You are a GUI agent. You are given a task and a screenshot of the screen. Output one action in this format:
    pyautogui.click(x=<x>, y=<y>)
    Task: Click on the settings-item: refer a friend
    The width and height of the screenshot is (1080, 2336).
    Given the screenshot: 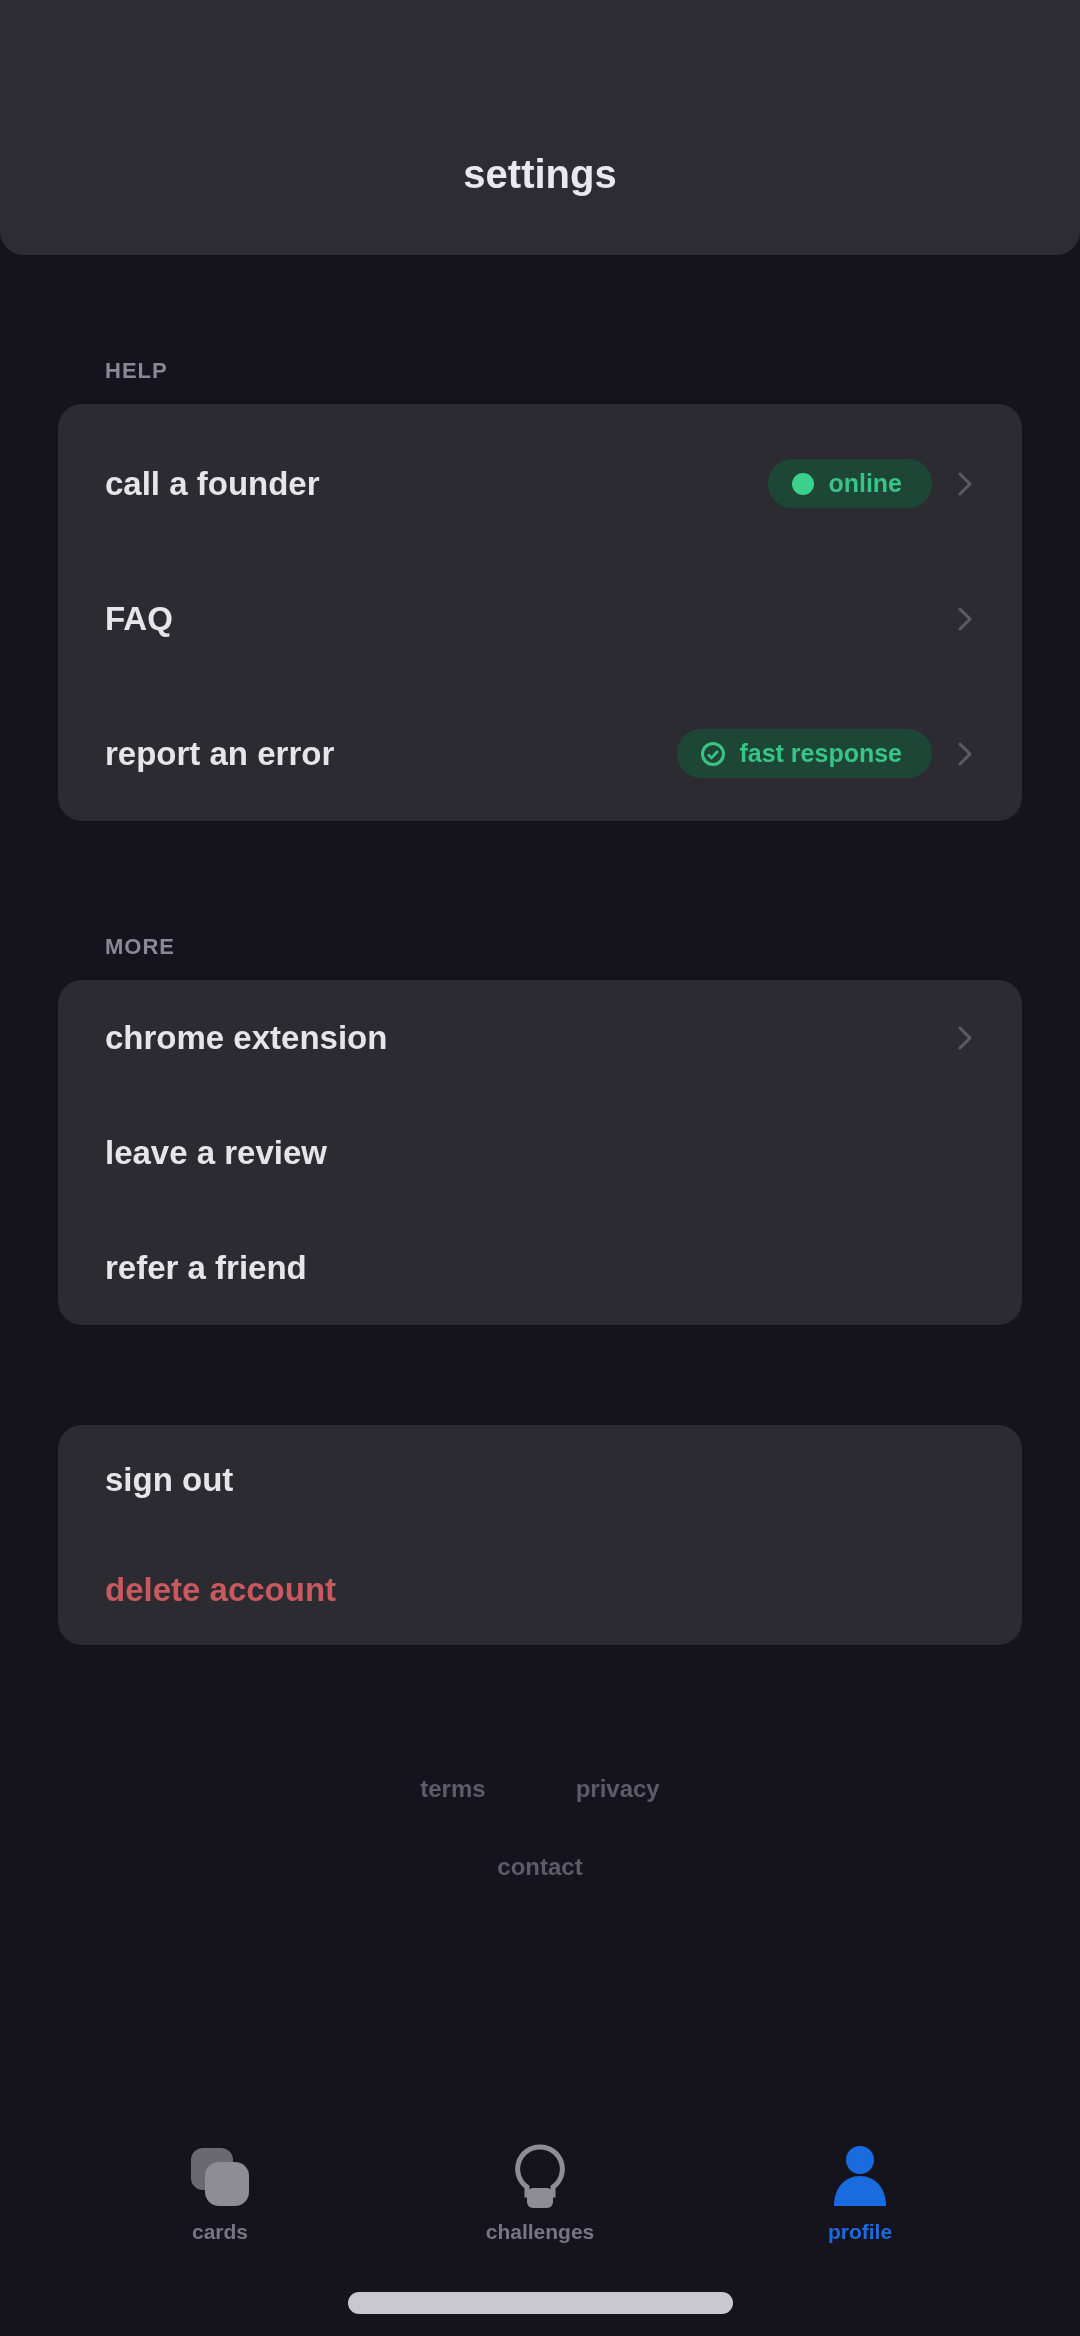 What is the action you would take?
    pyautogui.click(x=206, y=1267)
    